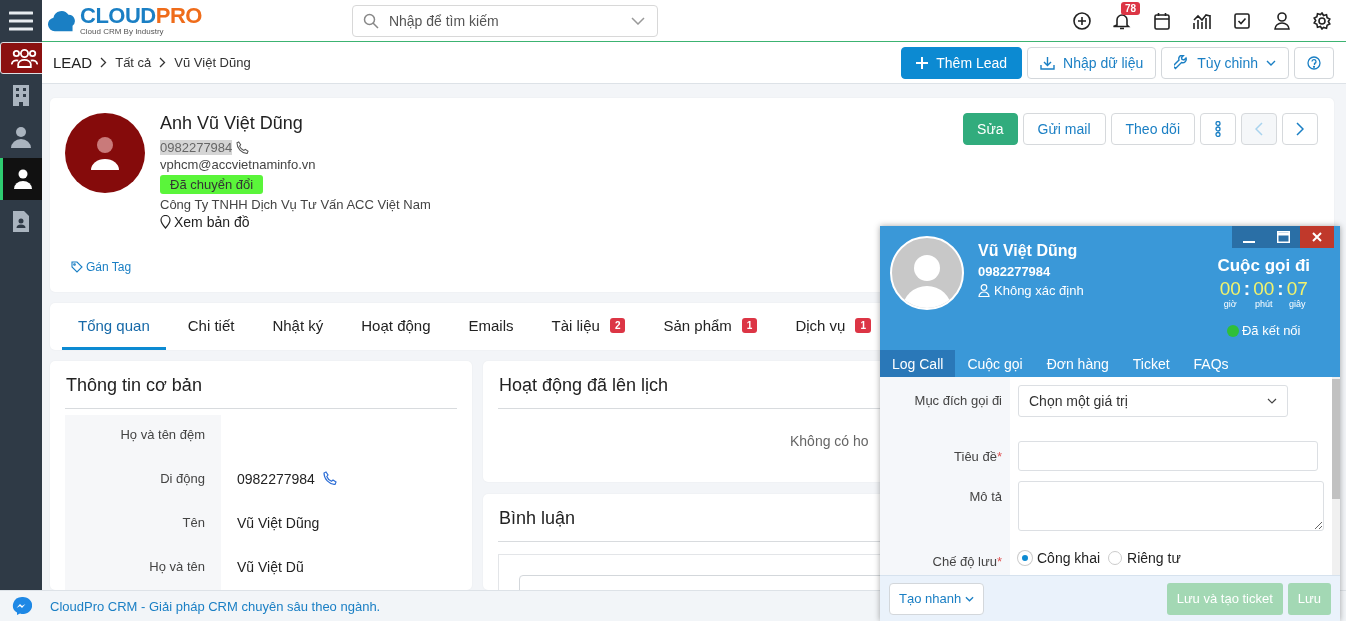  What do you see at coordinates (21, 221) in the screenshot?
I see `document-icon` at bounding box center [21, 221].